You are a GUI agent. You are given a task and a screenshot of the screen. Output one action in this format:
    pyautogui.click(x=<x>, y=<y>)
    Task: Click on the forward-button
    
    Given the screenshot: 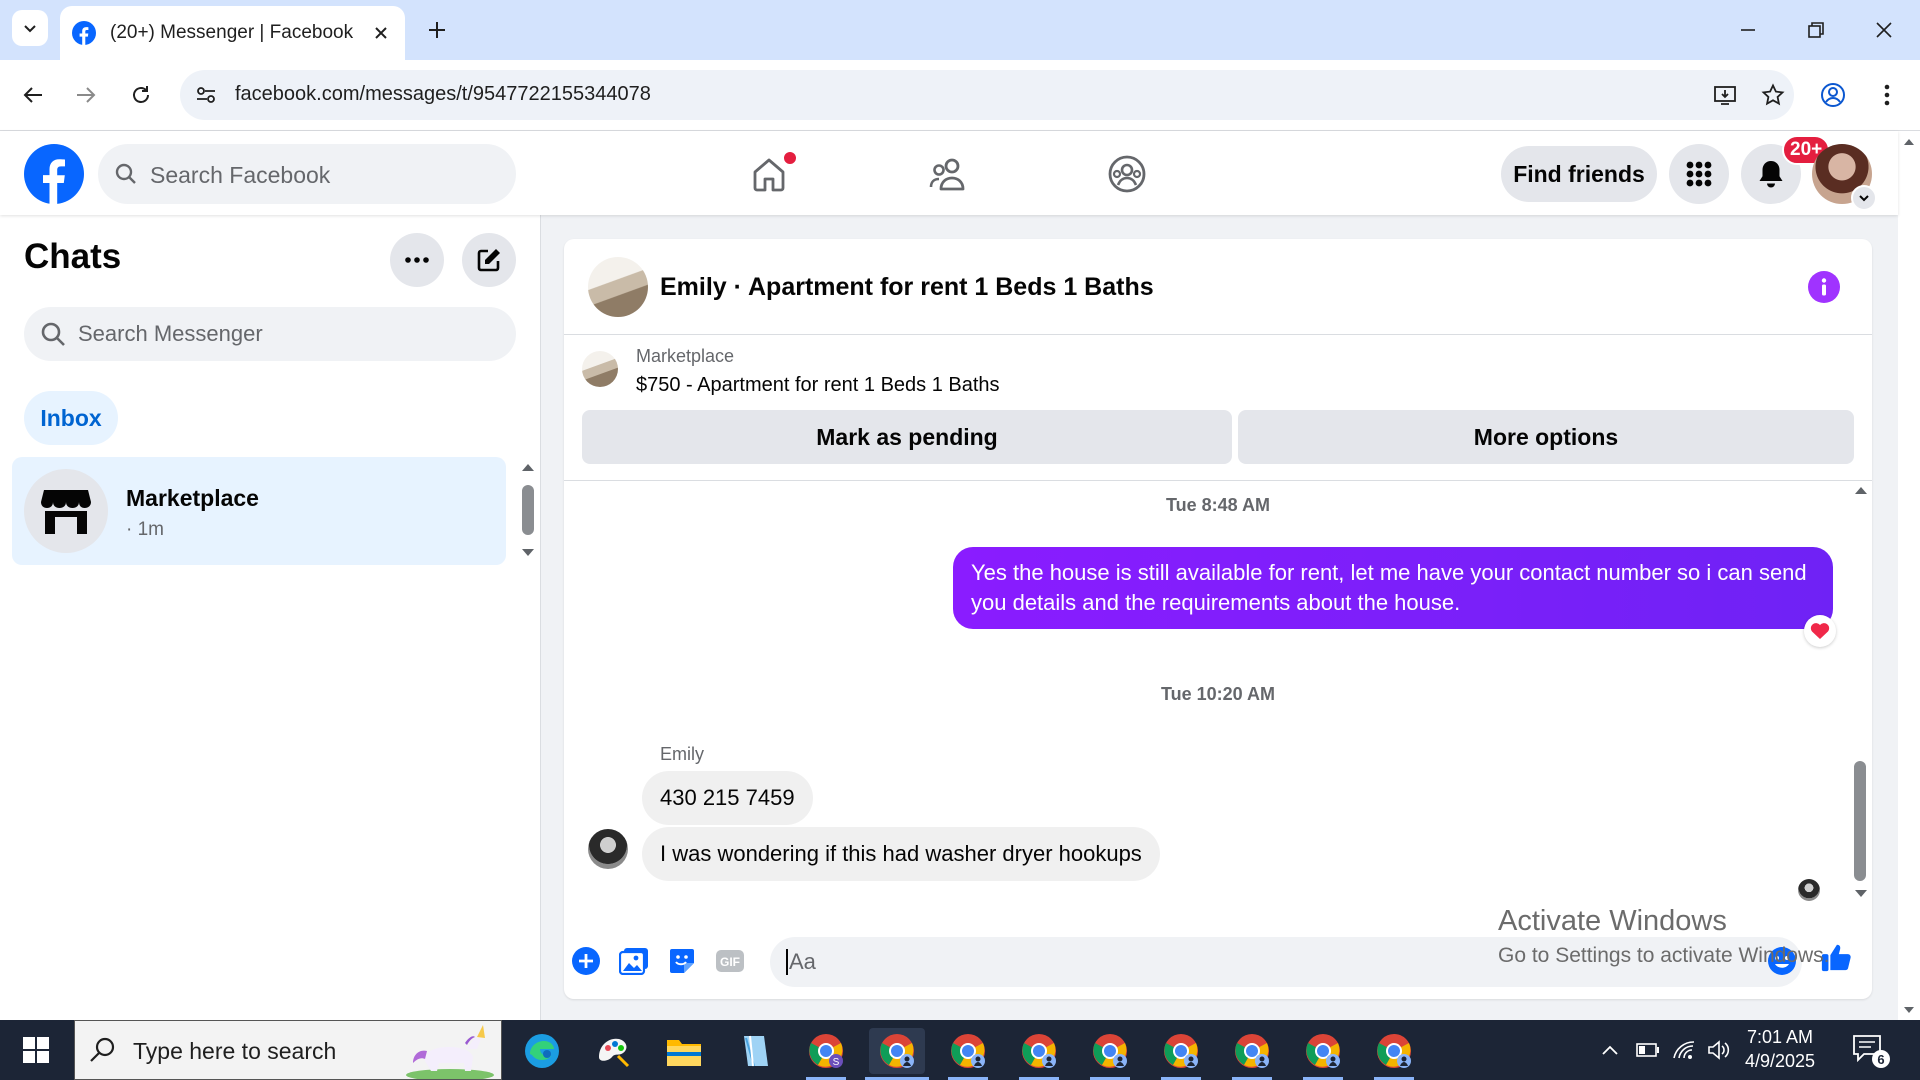 What is the action you would take?
    pyautogui.click(x=86, y=95)
    